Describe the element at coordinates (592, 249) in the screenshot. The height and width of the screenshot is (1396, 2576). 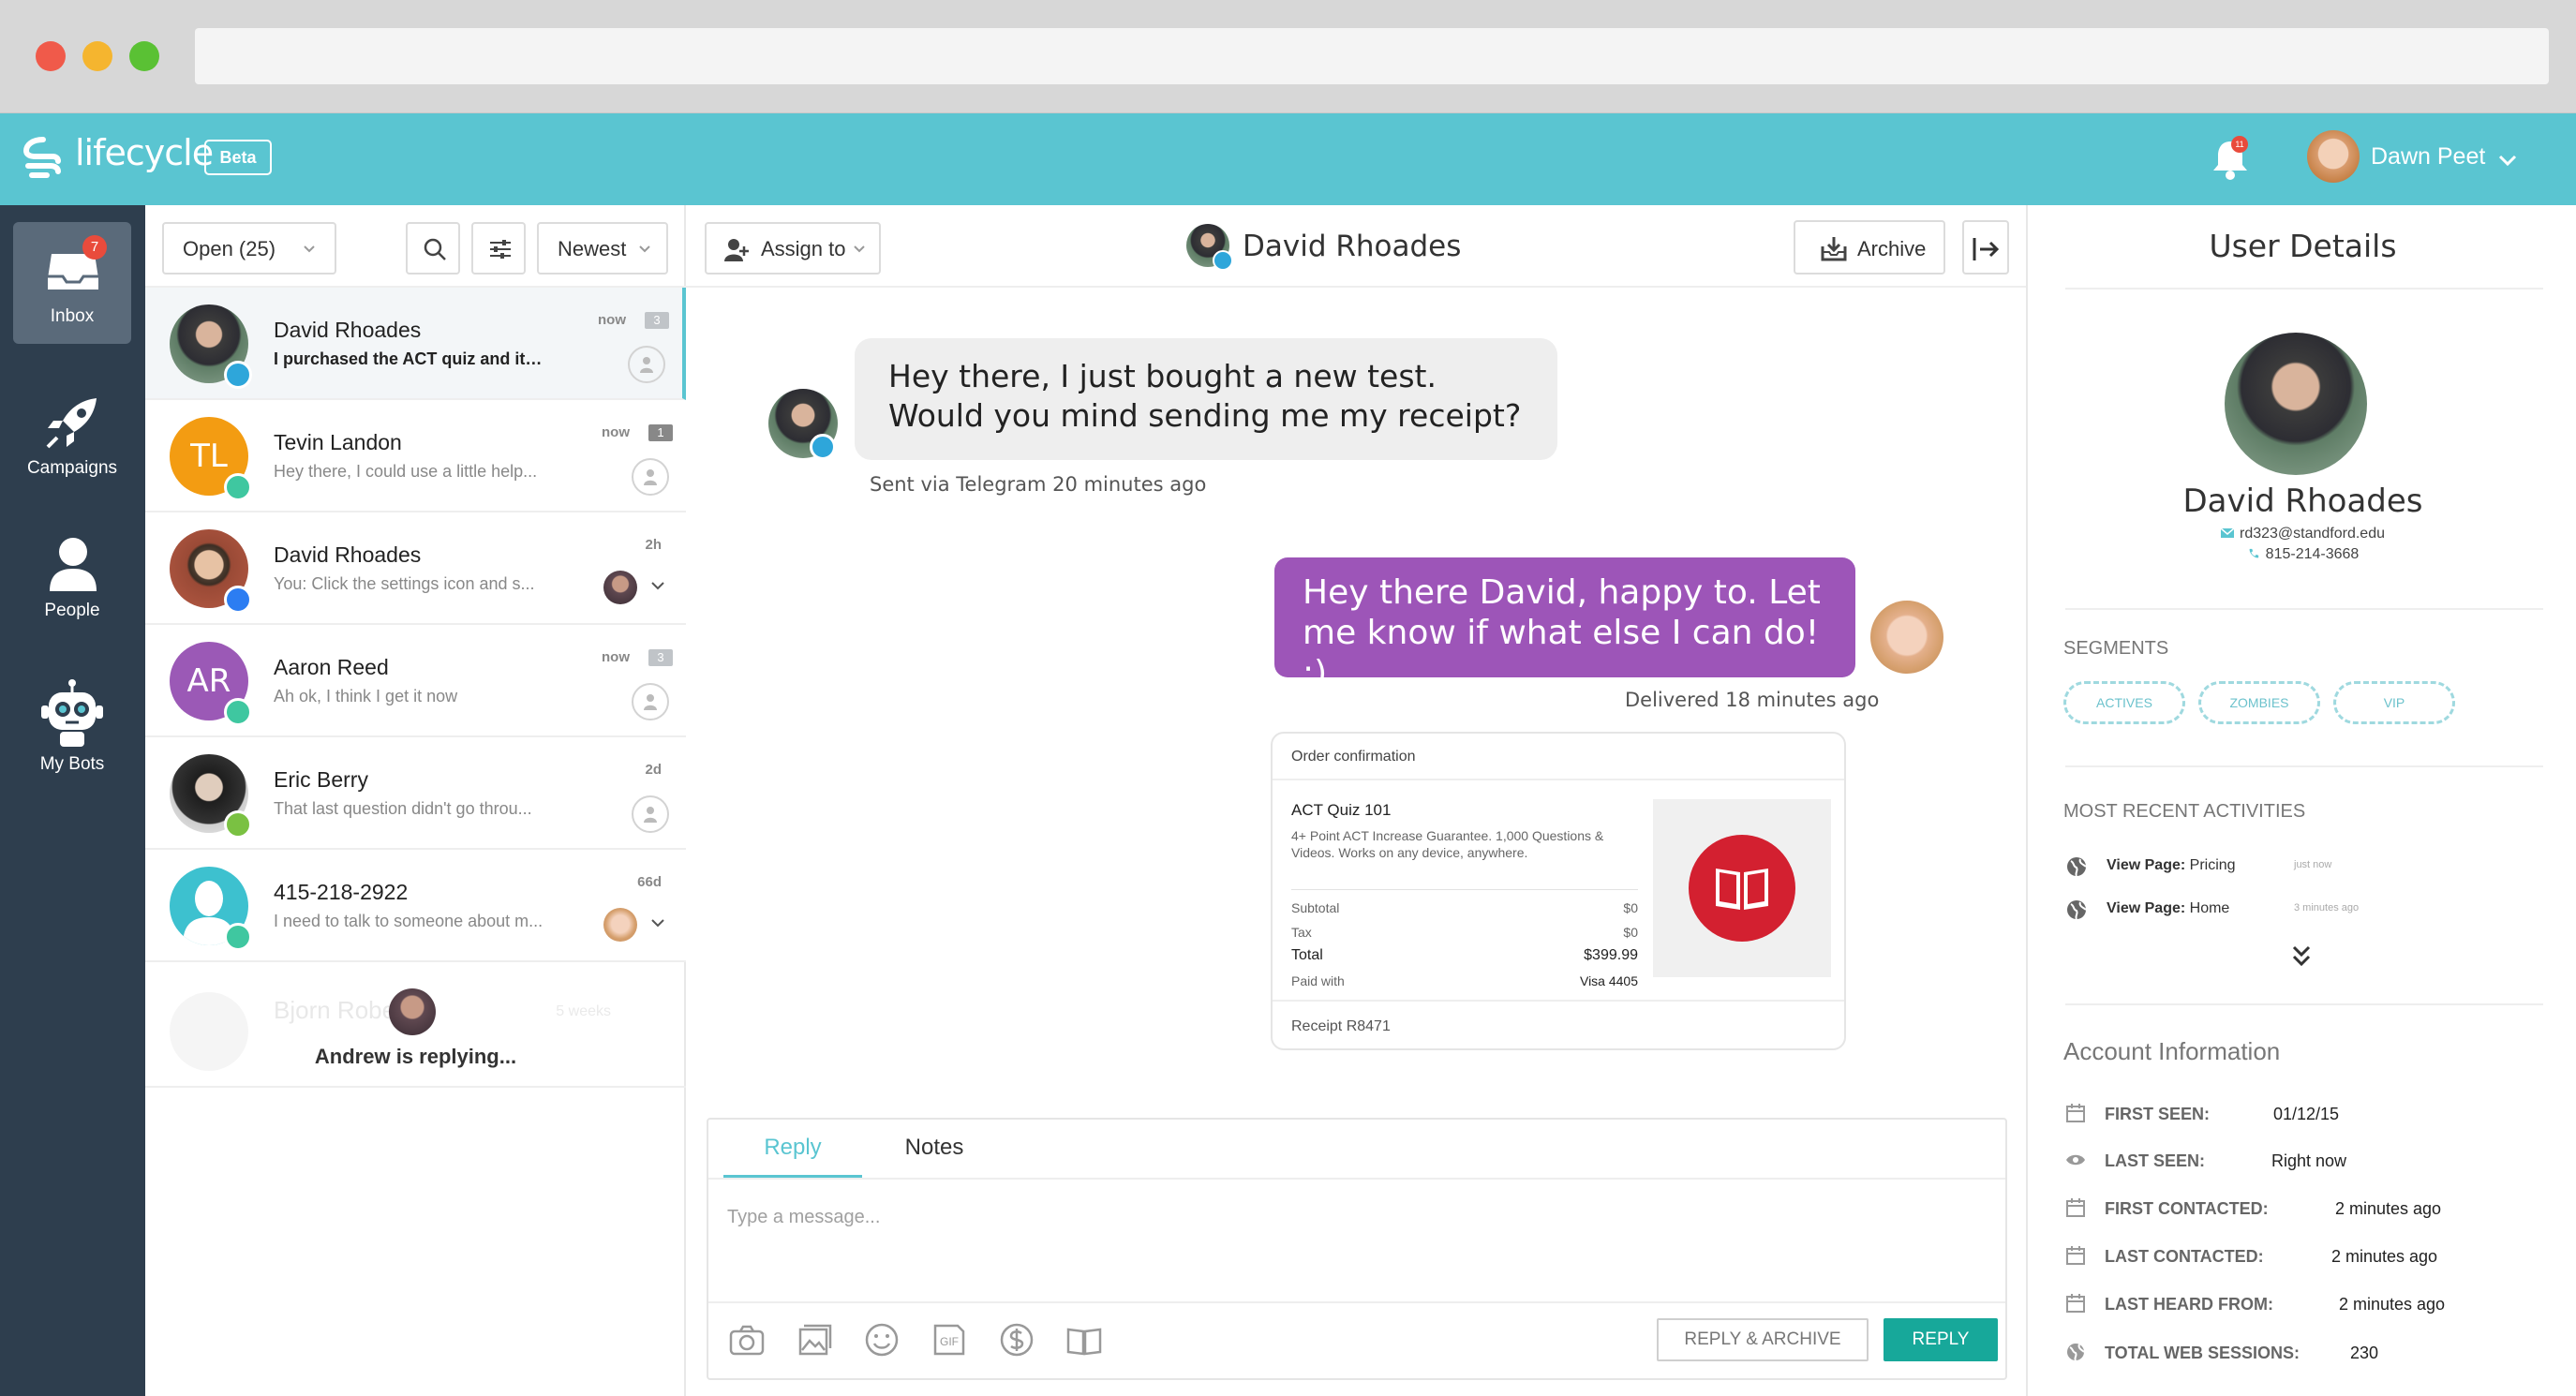
I see `sort-label: Newest` at that location.